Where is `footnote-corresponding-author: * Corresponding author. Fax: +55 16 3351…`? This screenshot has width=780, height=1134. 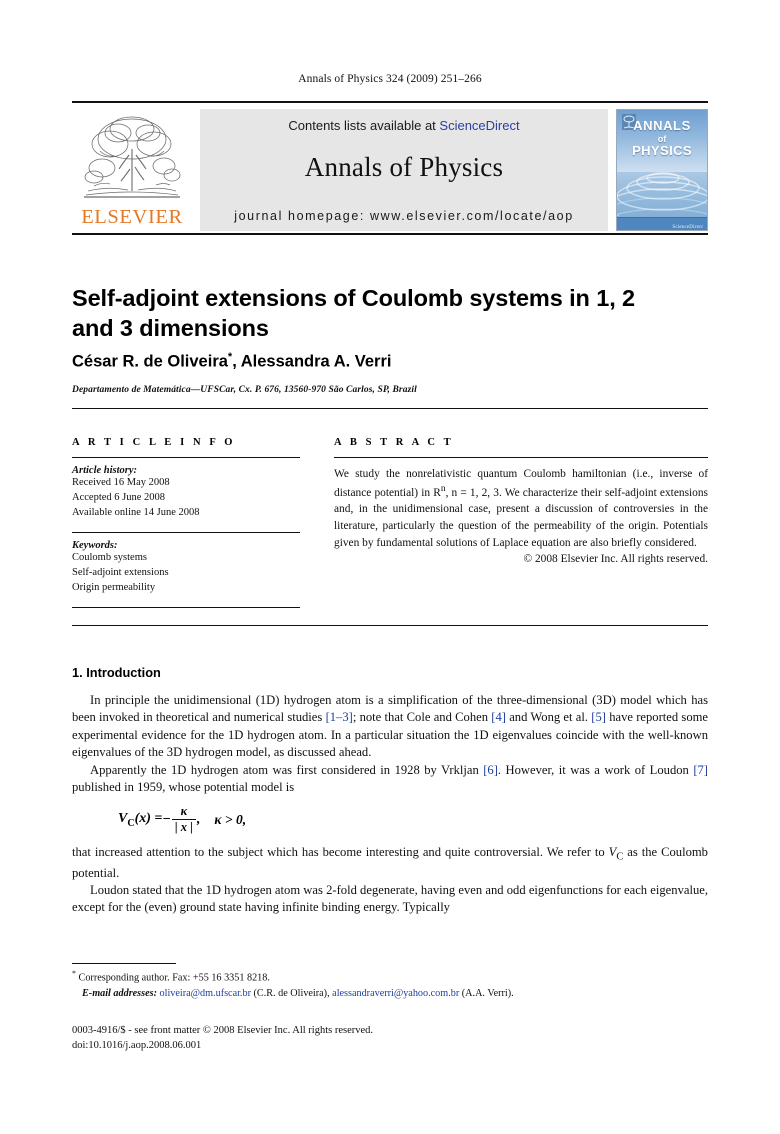
footnote-corresponding-author: * Corresponding author. Fax: +55 16 3351… is located at coordinates (390, 977).